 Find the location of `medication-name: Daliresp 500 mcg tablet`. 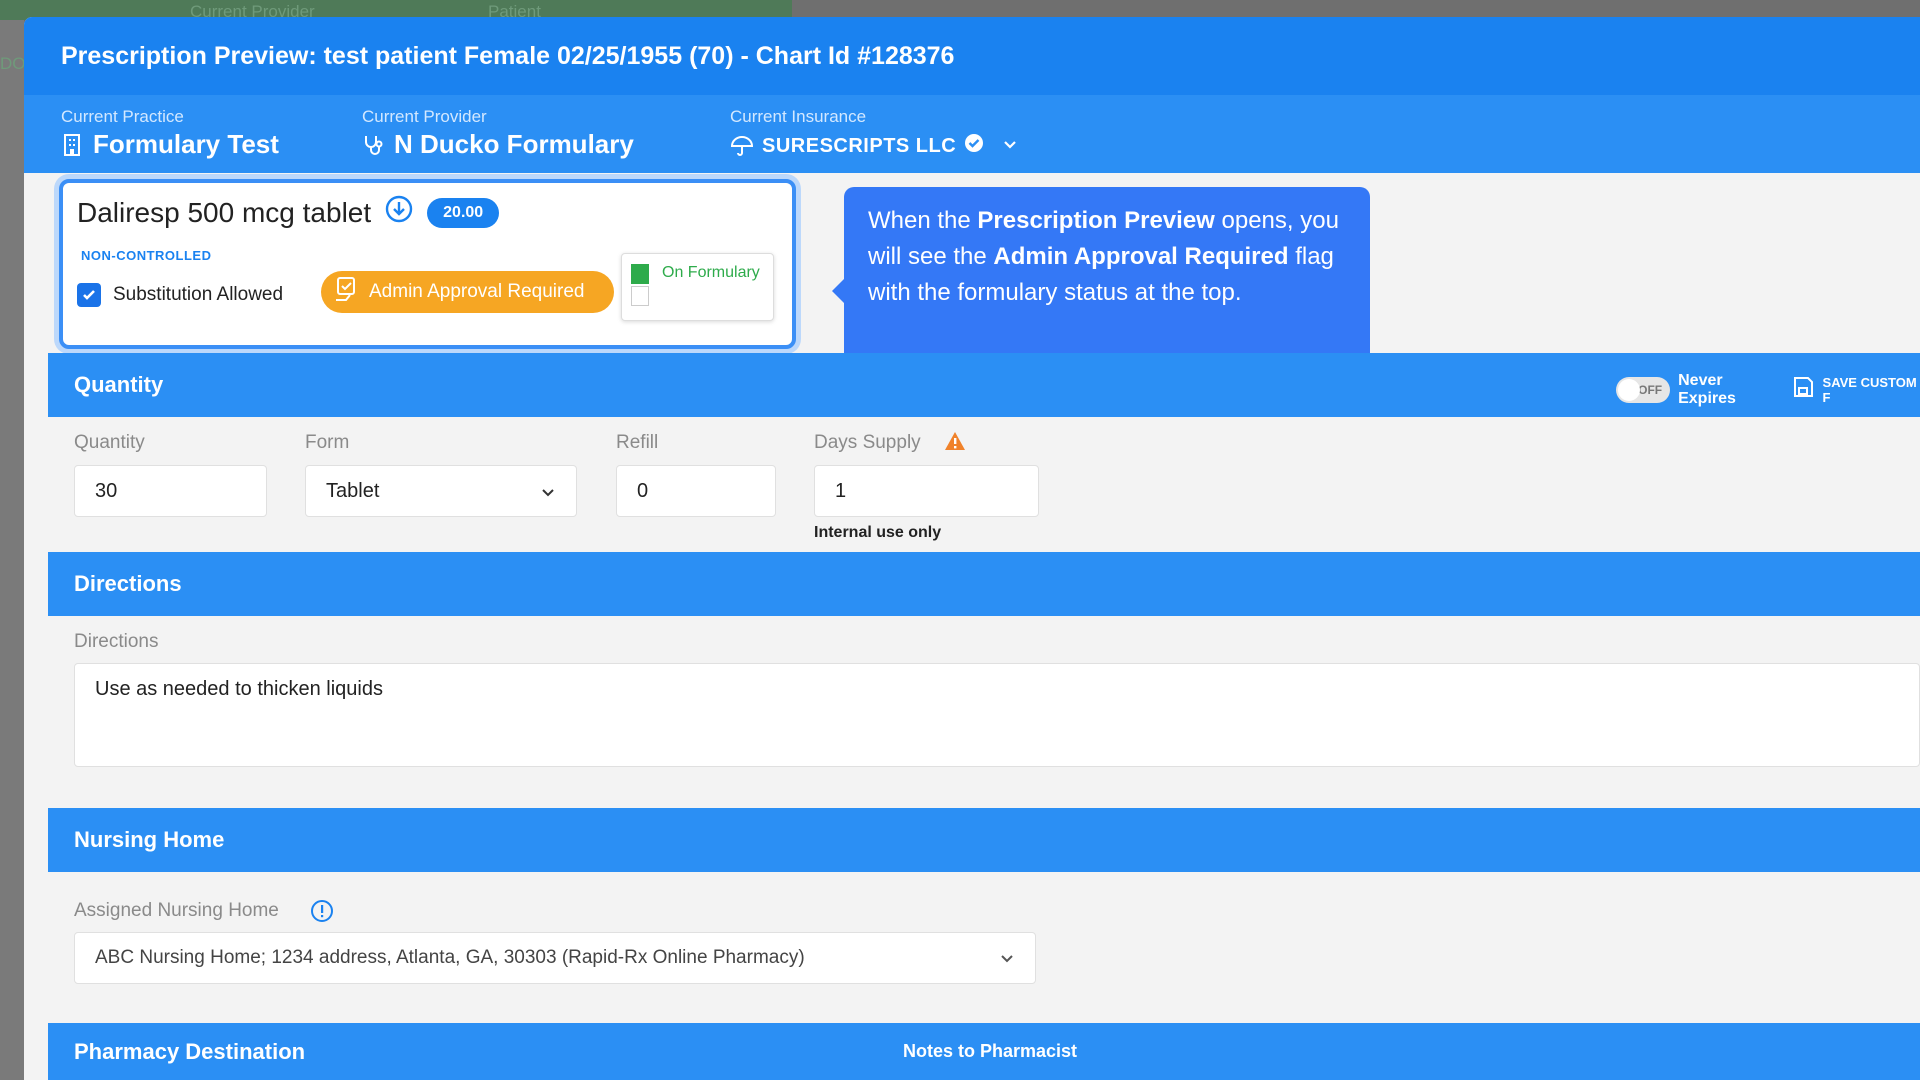

medication-name: Daliresp 500 mcg tablet is located at coordinates (224, 212).